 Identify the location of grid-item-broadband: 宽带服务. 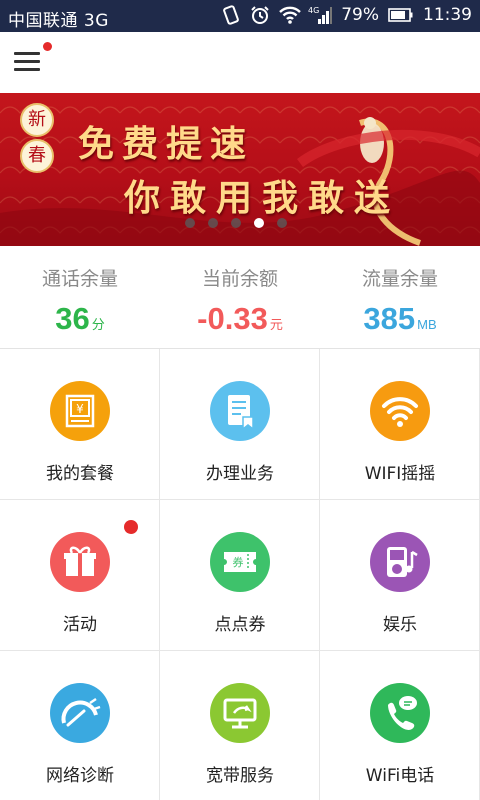
(240, 725).